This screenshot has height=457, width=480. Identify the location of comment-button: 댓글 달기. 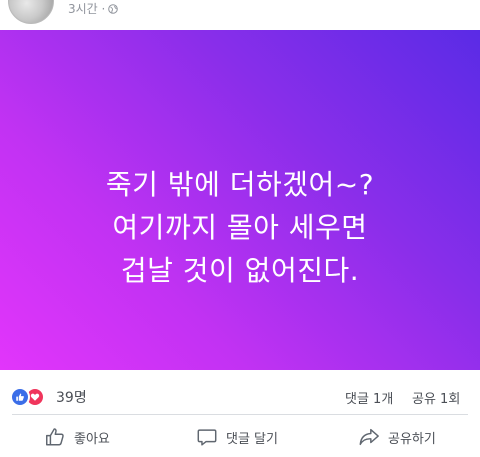
(237, 437).